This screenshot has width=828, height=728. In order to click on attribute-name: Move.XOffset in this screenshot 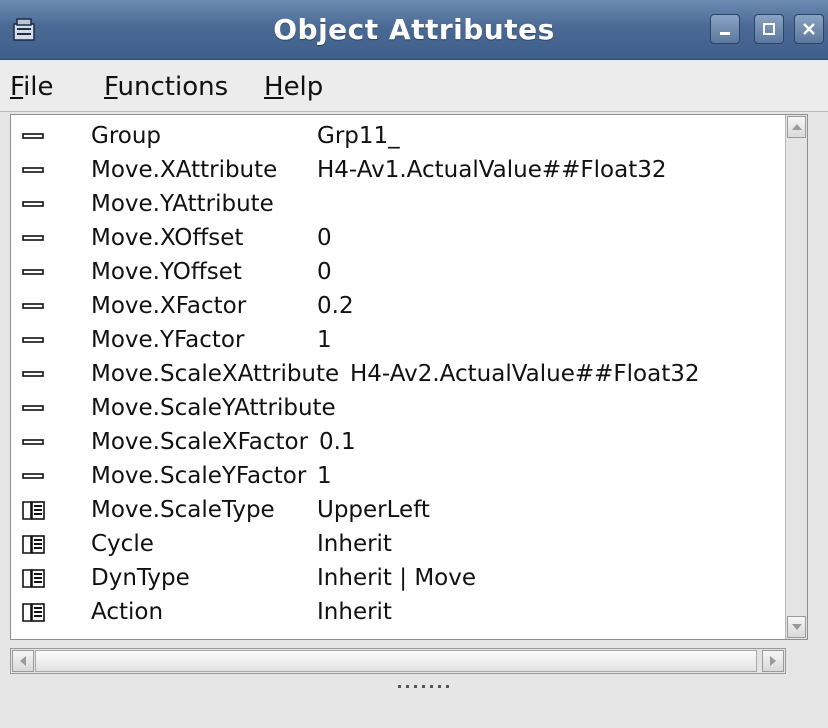, I will do `click(167, 238)`.